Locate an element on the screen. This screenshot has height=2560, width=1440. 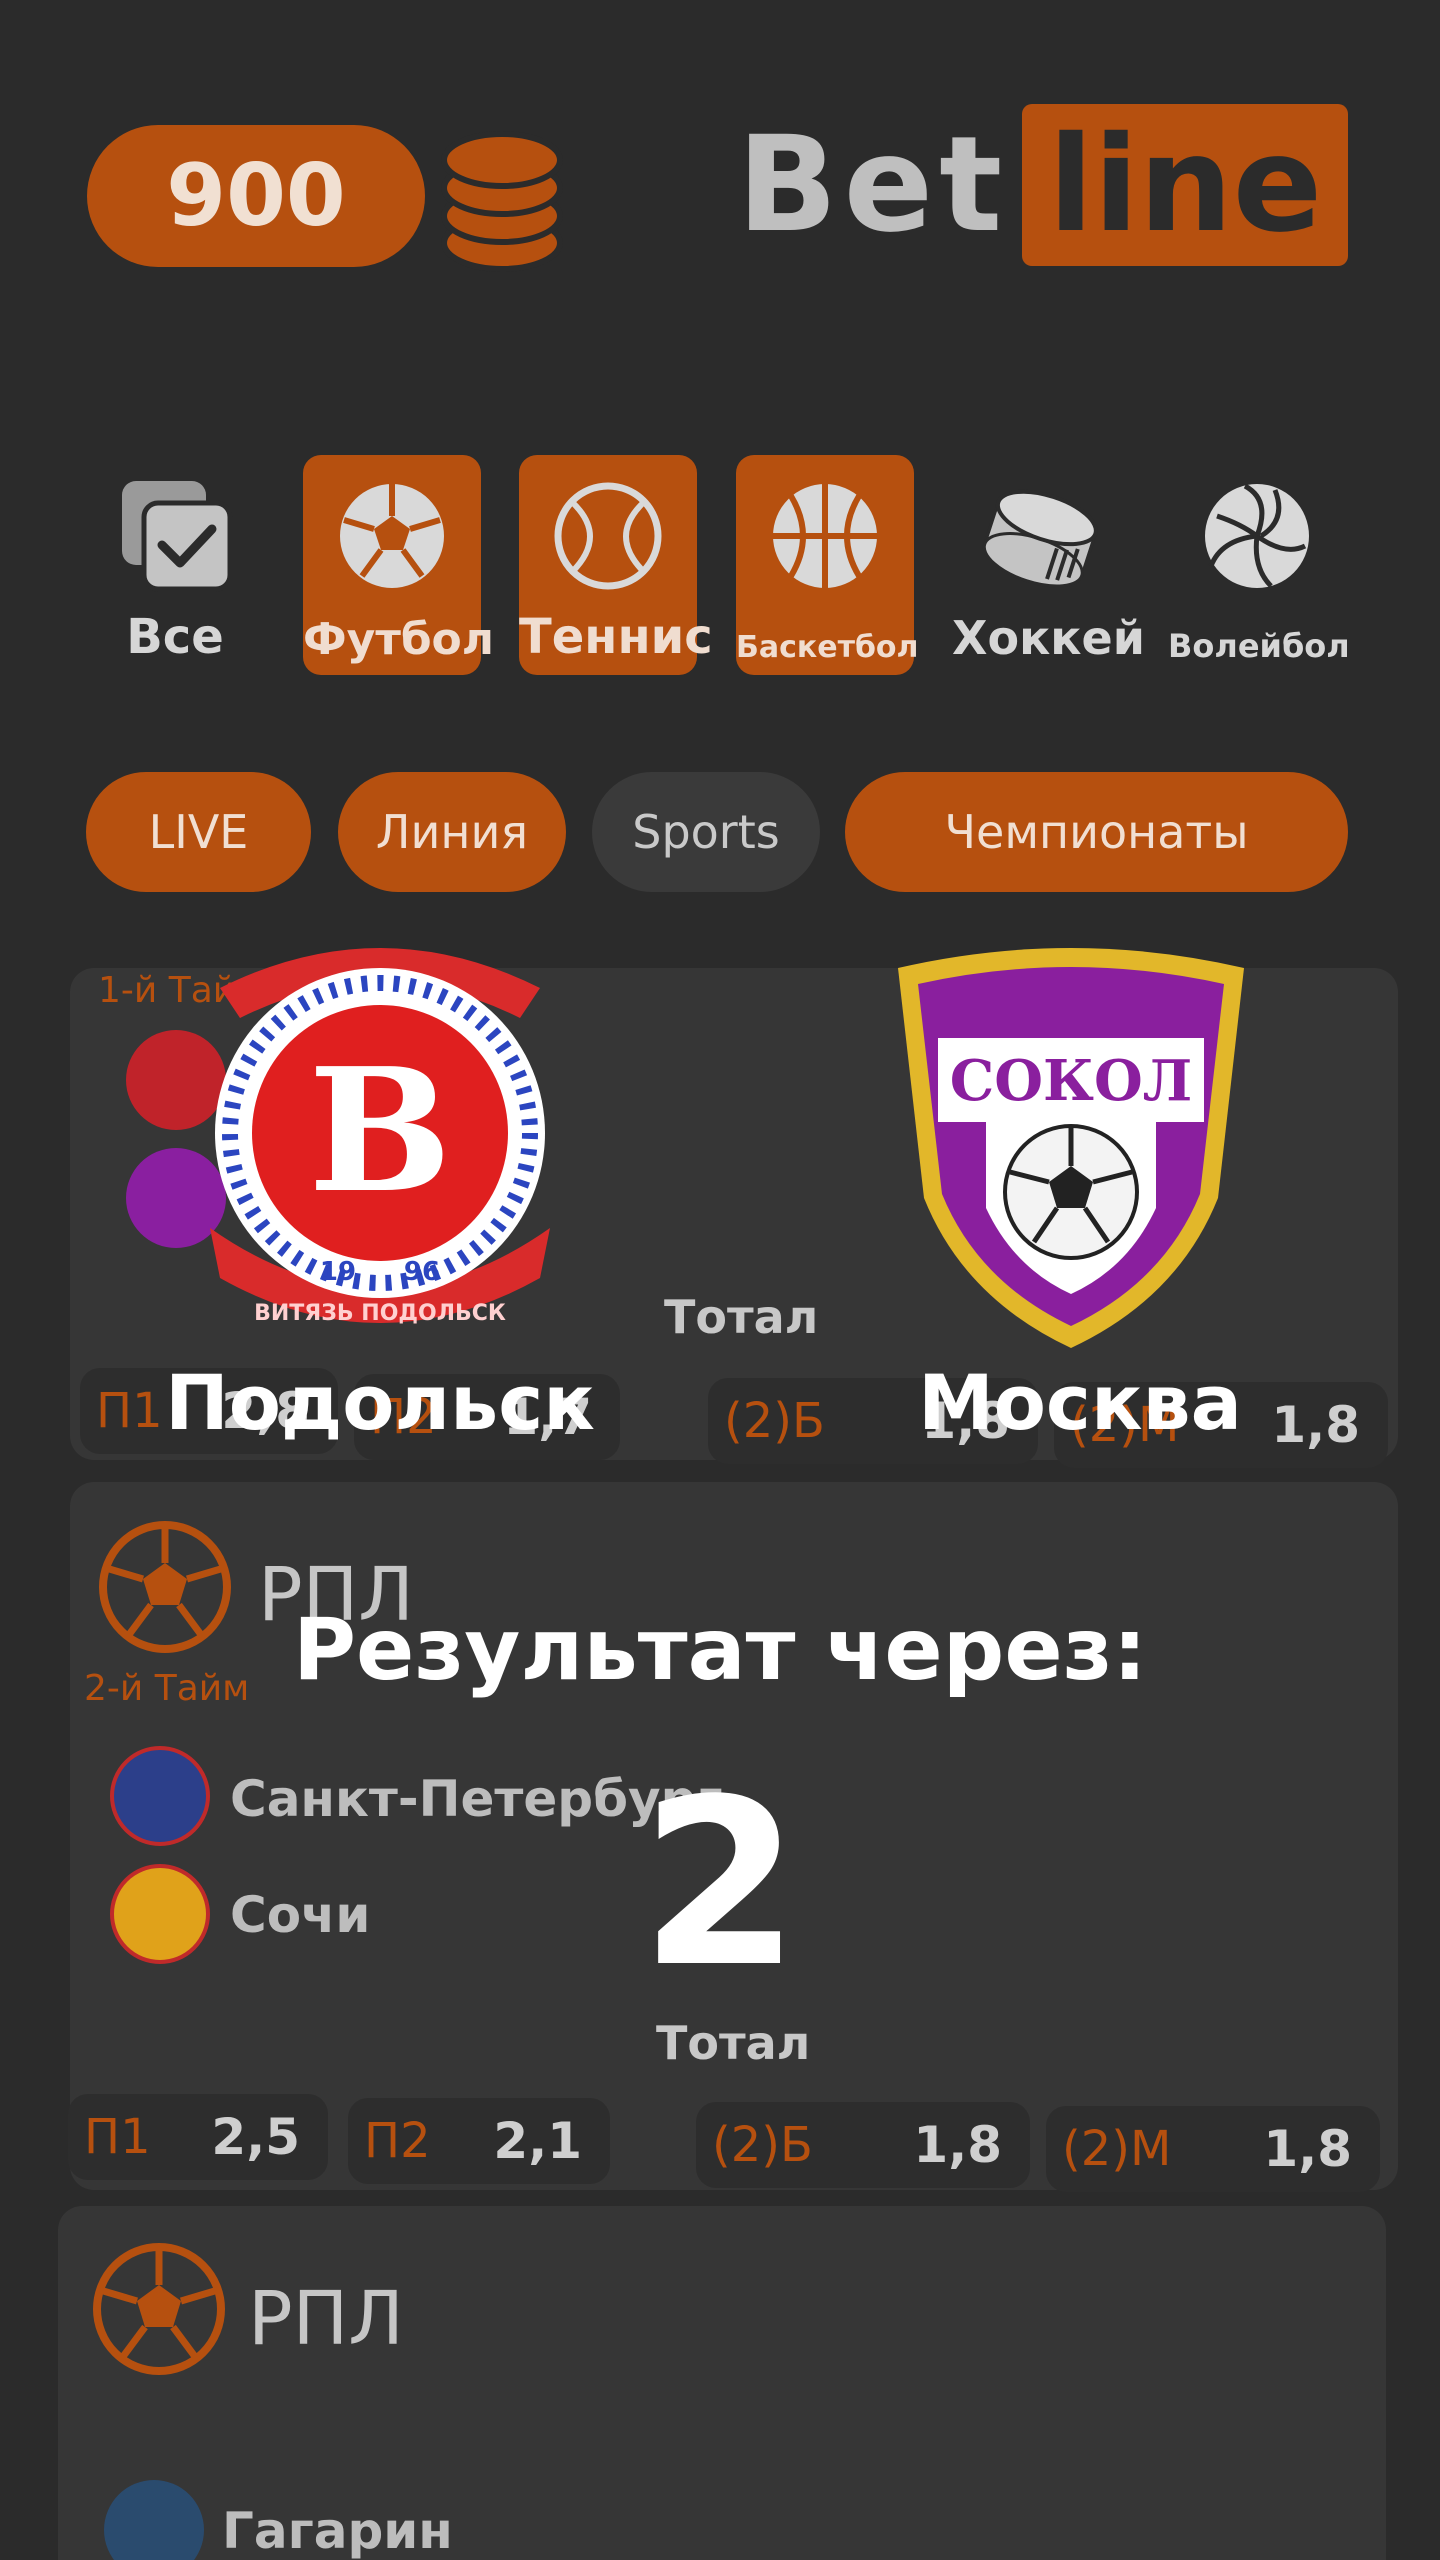
result-countdown-label: Результат через: is located at coordinates (720, 1650).